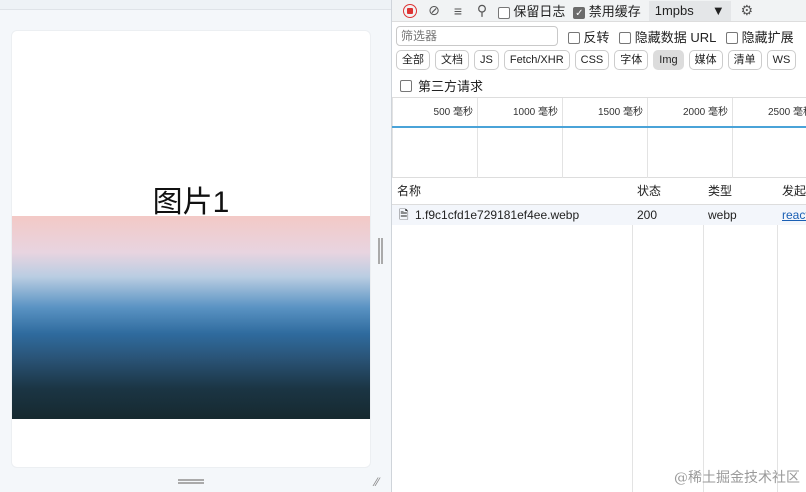  Describe the element at coordinates (404, 215) in the screenshot. I see `file-icon: 🗎` at that location.